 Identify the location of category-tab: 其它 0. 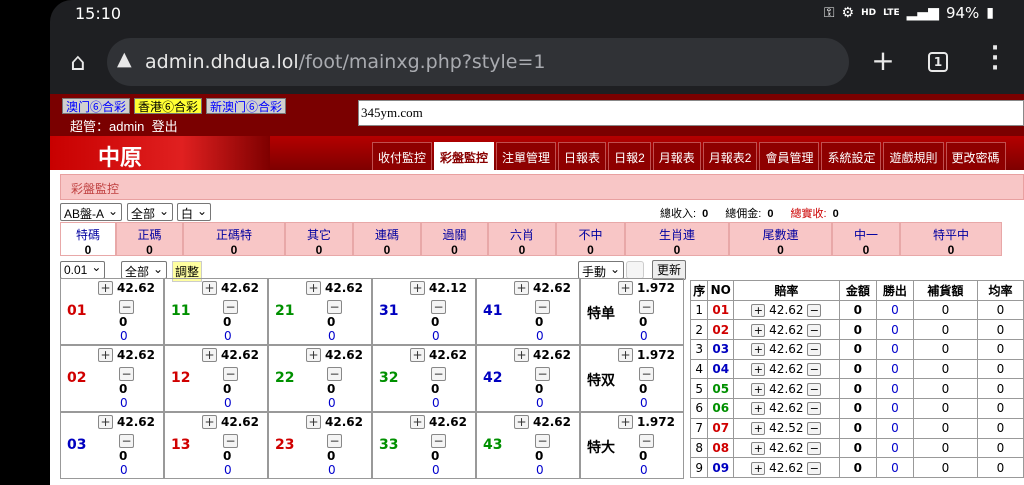
(319, 239).